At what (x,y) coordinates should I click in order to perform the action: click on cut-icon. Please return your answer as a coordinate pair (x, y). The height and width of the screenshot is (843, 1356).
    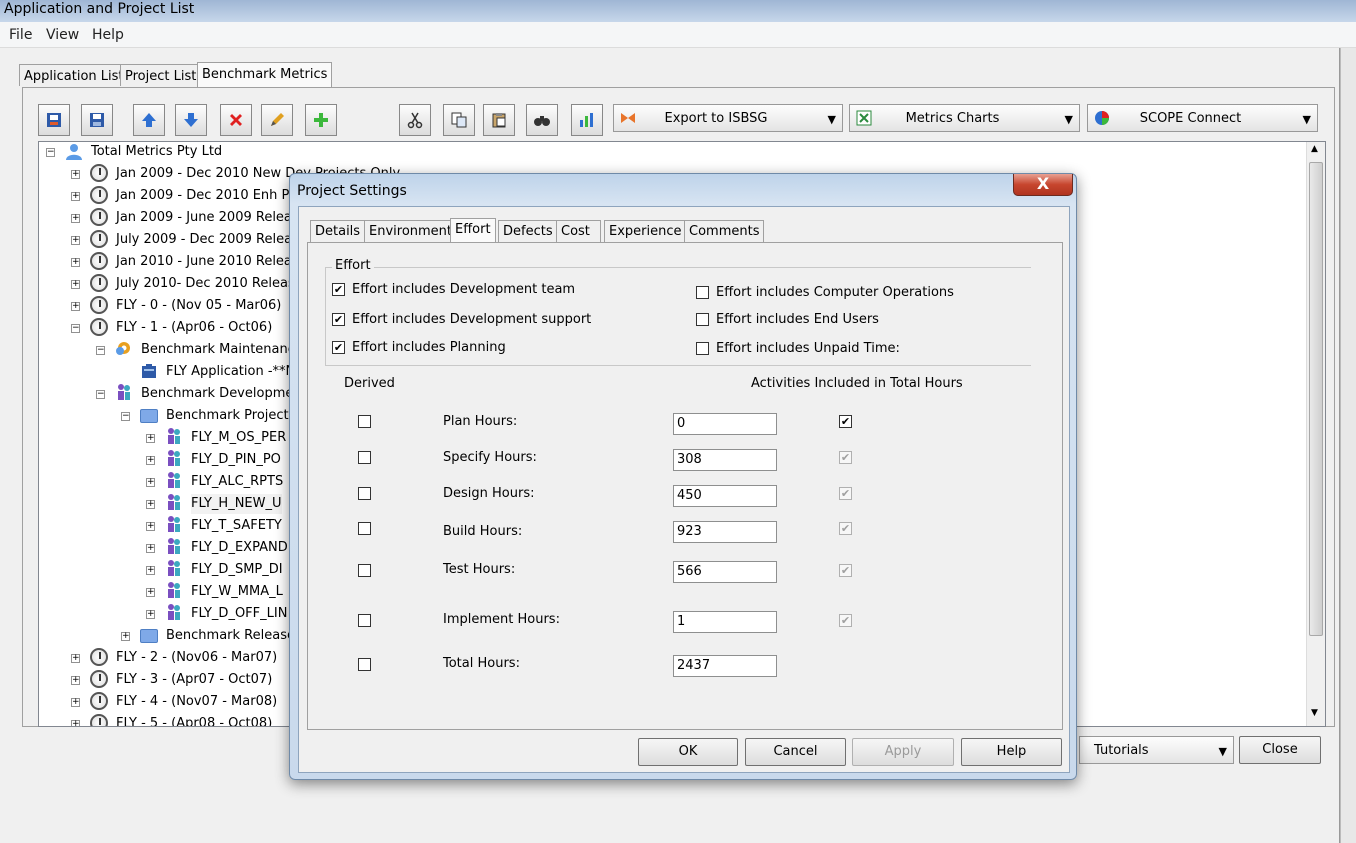
    Looking at the image, I should click on (415, 120).